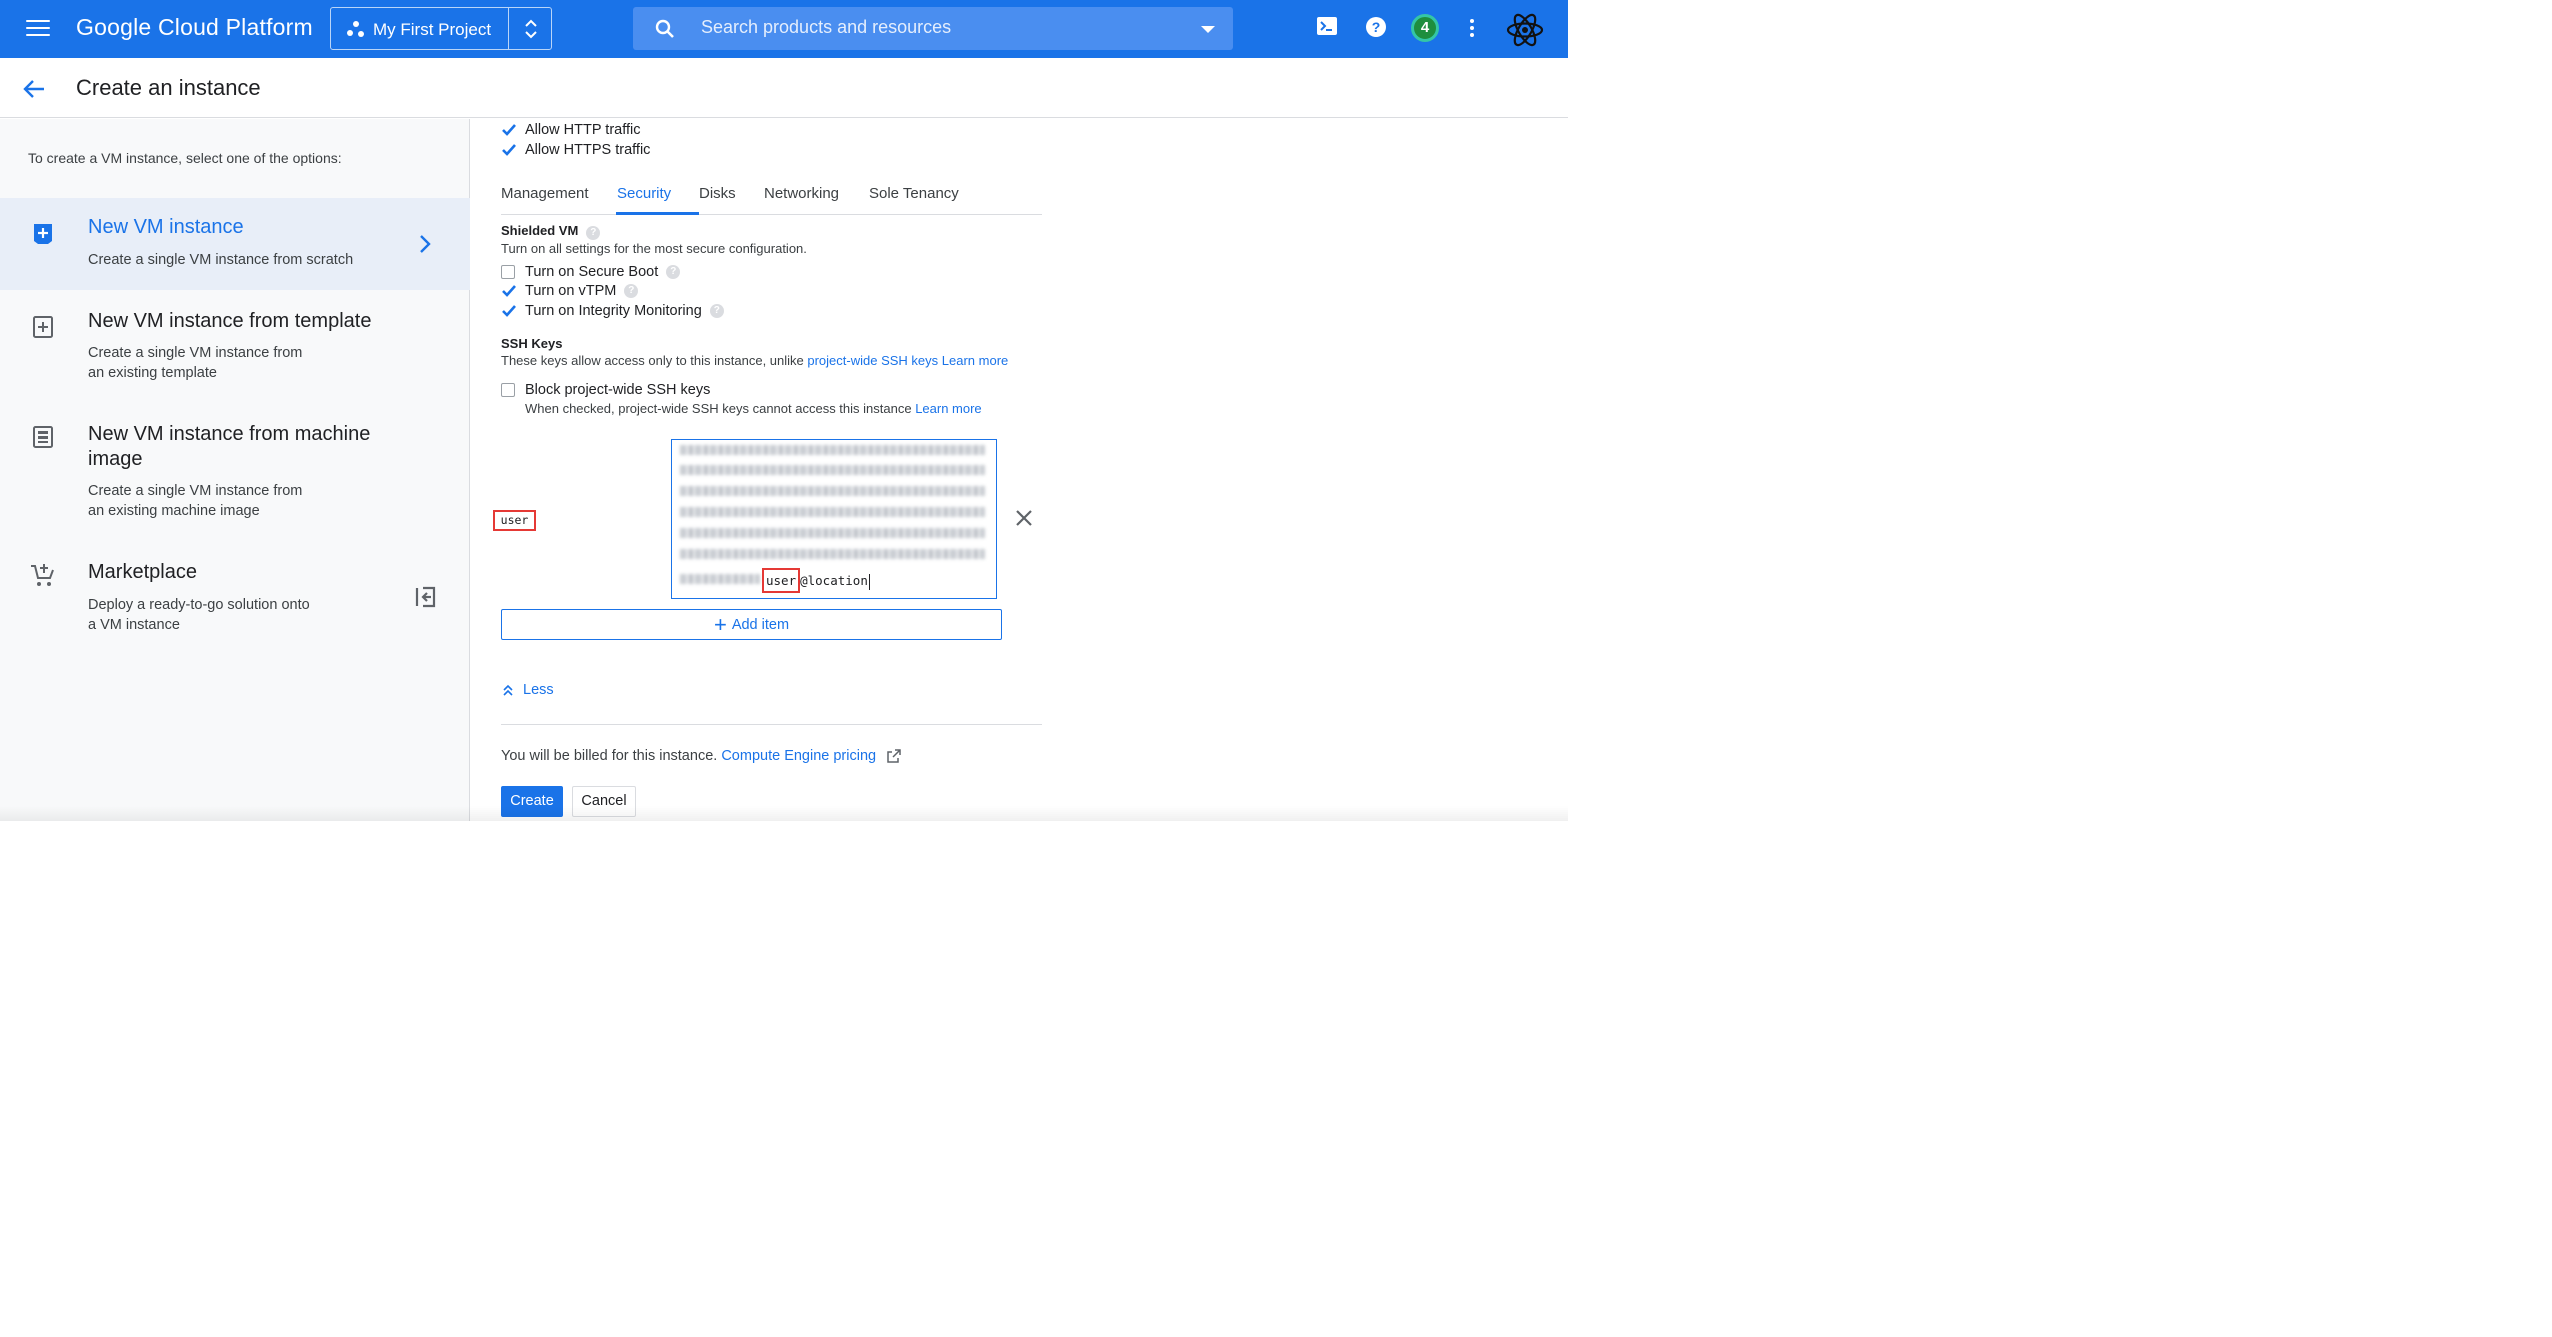  I want to click on search-bar: Search products and resources, so click(933, 28).